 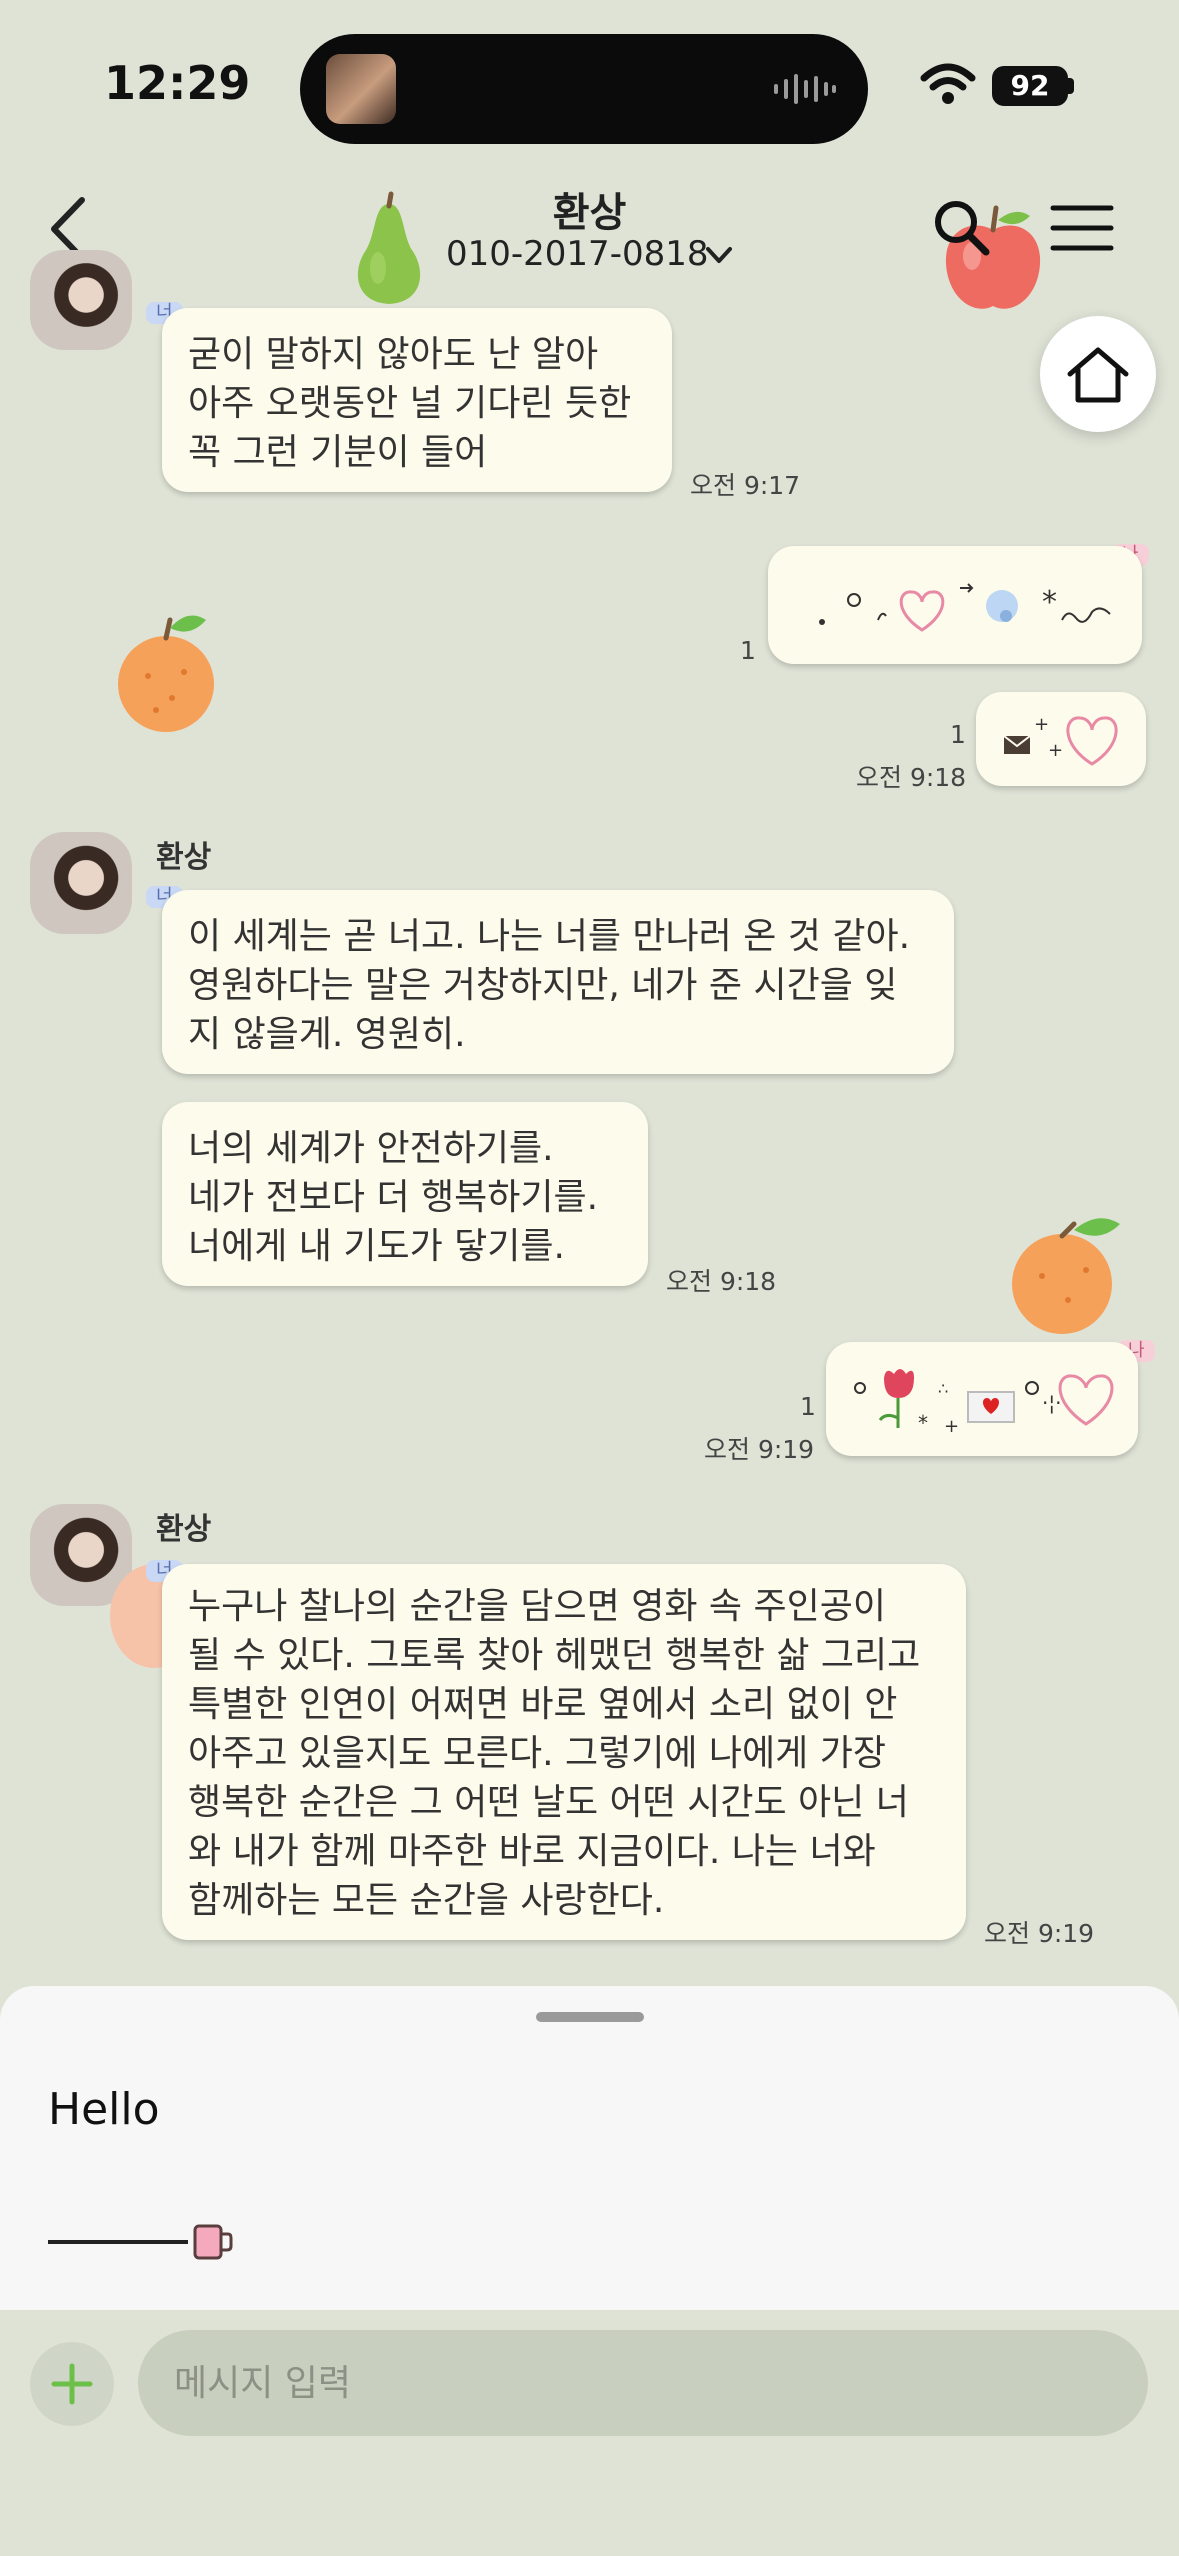 What do you see at coordinates (745, 485) in the screenshot?
I see `message-time: 오전 9:17` at bounding box center [745, 485].